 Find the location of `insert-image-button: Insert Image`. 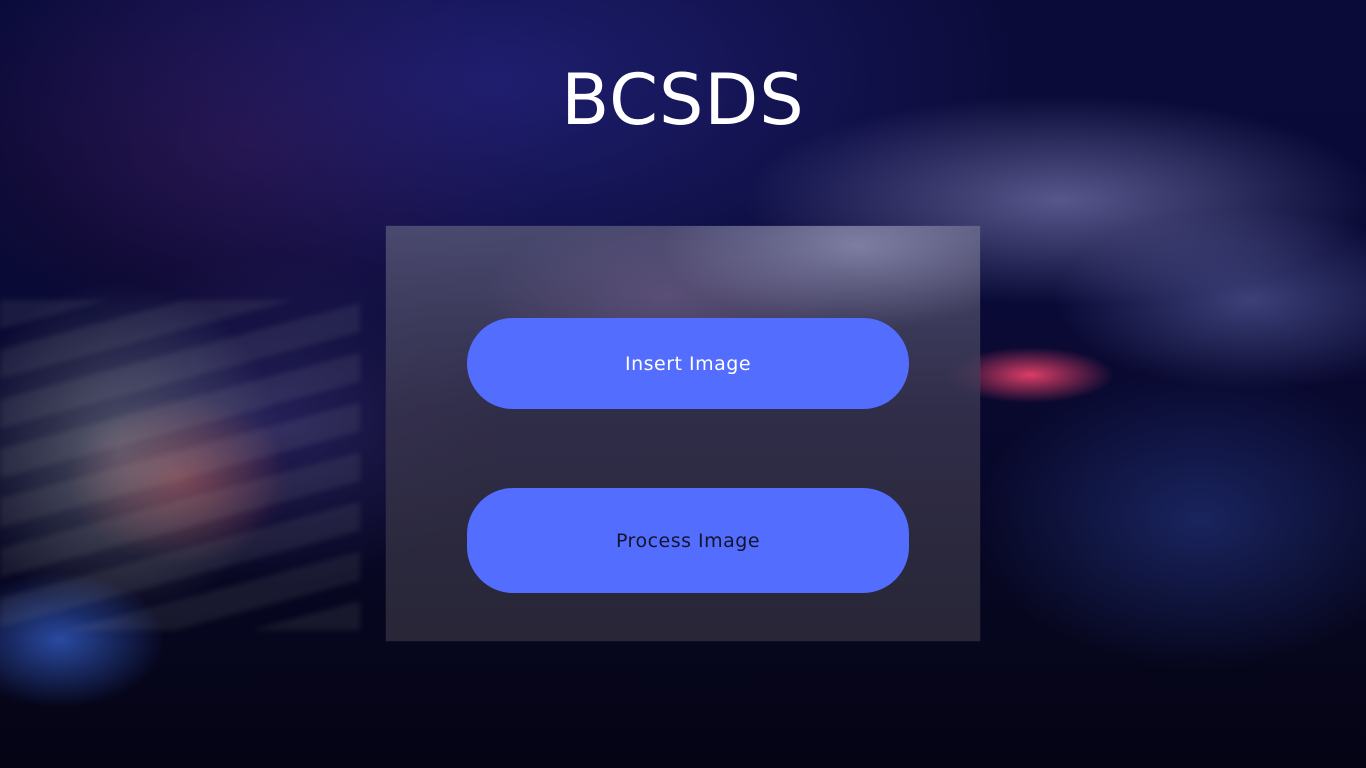

insert-image-button: Insert Image is located at coordinates (688, 363).